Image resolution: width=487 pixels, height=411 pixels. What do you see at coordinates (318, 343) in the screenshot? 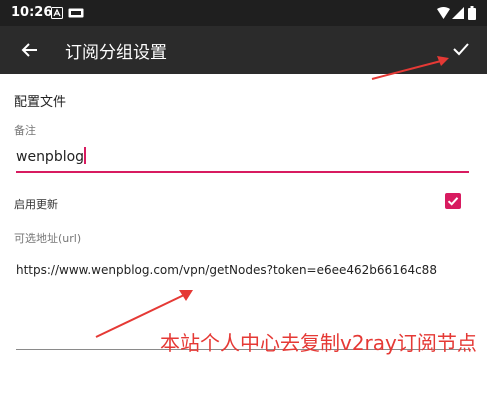
I see `annotation-text: 本站个人中心去复制v2ray订阅节点` at bounding box center [318, 343].